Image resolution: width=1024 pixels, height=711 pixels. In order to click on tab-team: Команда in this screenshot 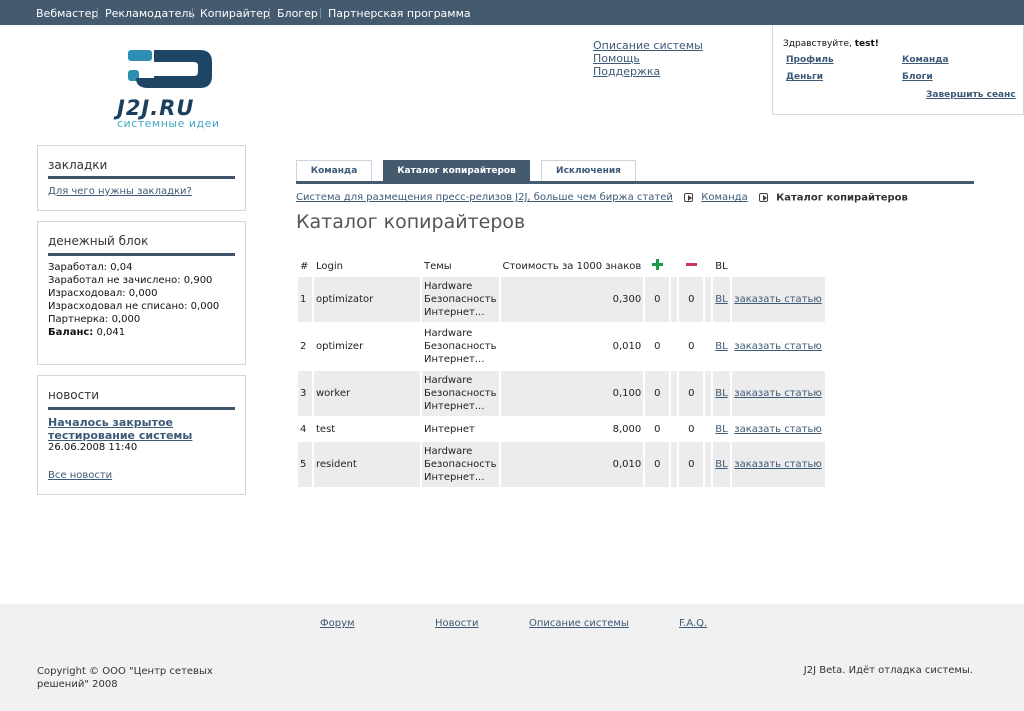, I will do `click(334, 170)`.